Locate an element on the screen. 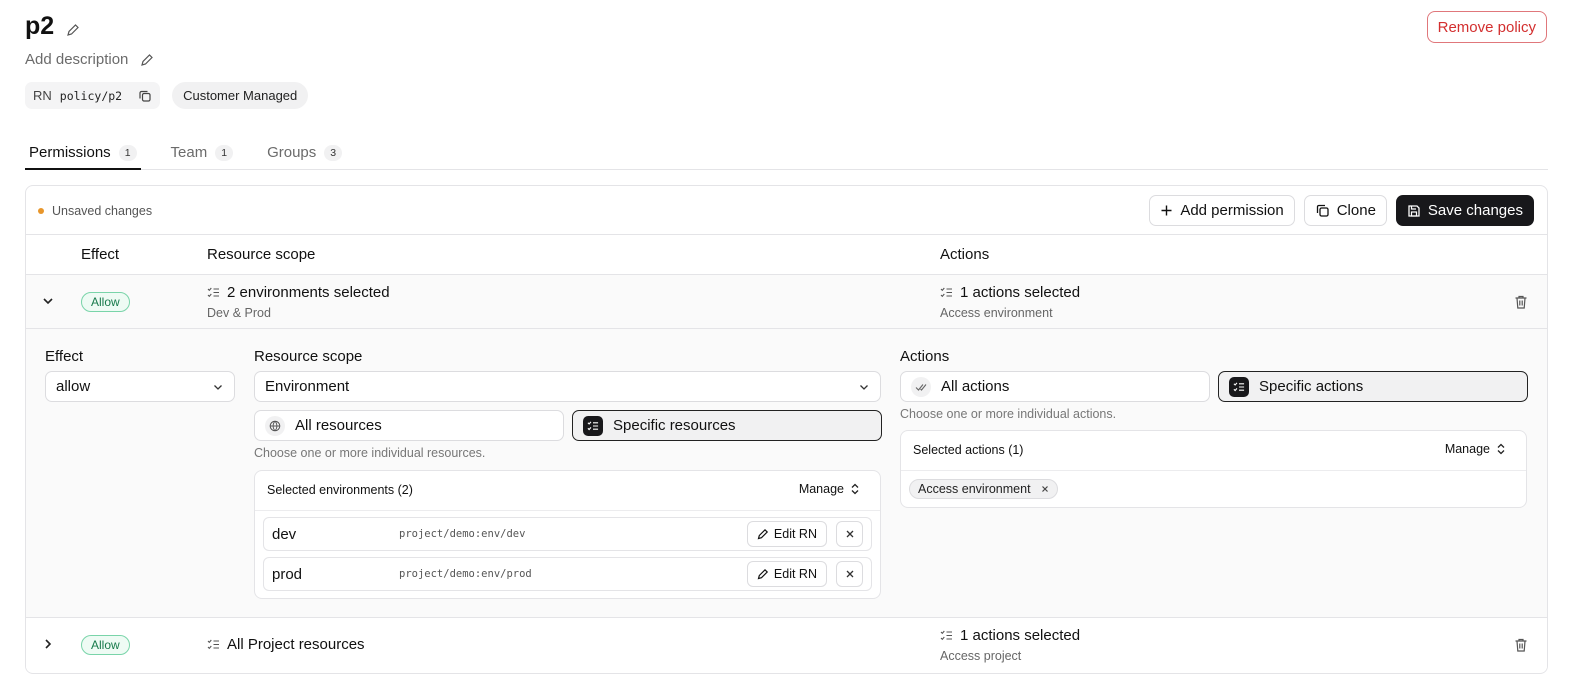 The width and height of the screenshot is (1590, 698). scope-summary-text: 2 environments selected is located at coordinates (308, 292).